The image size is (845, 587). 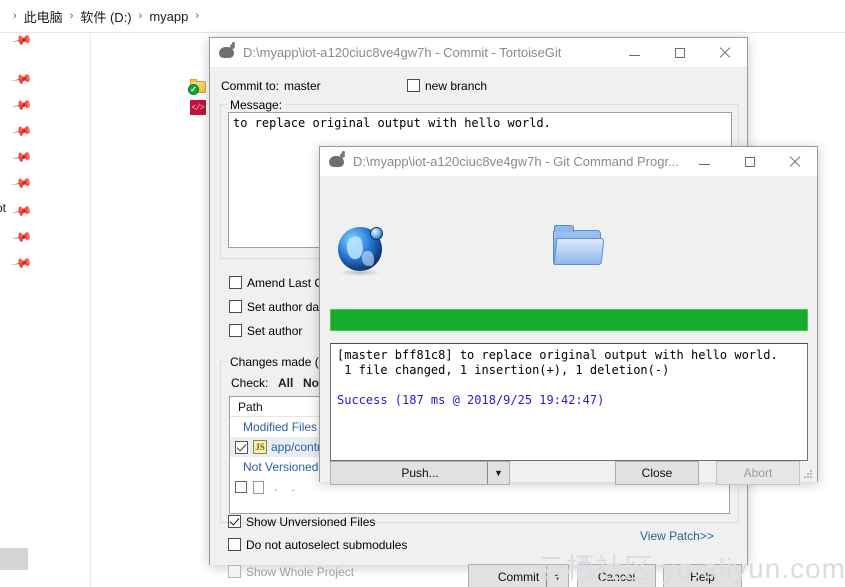 What do you see at coordinates (456, 86) in the screenshot?
I see `new-branch-label: new branch` at bounding box center [456, 86].